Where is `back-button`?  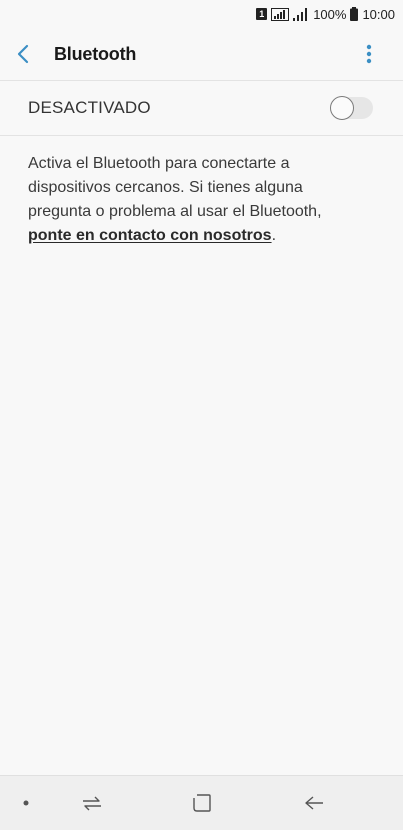
back-button is located at coordinates (27, 54).